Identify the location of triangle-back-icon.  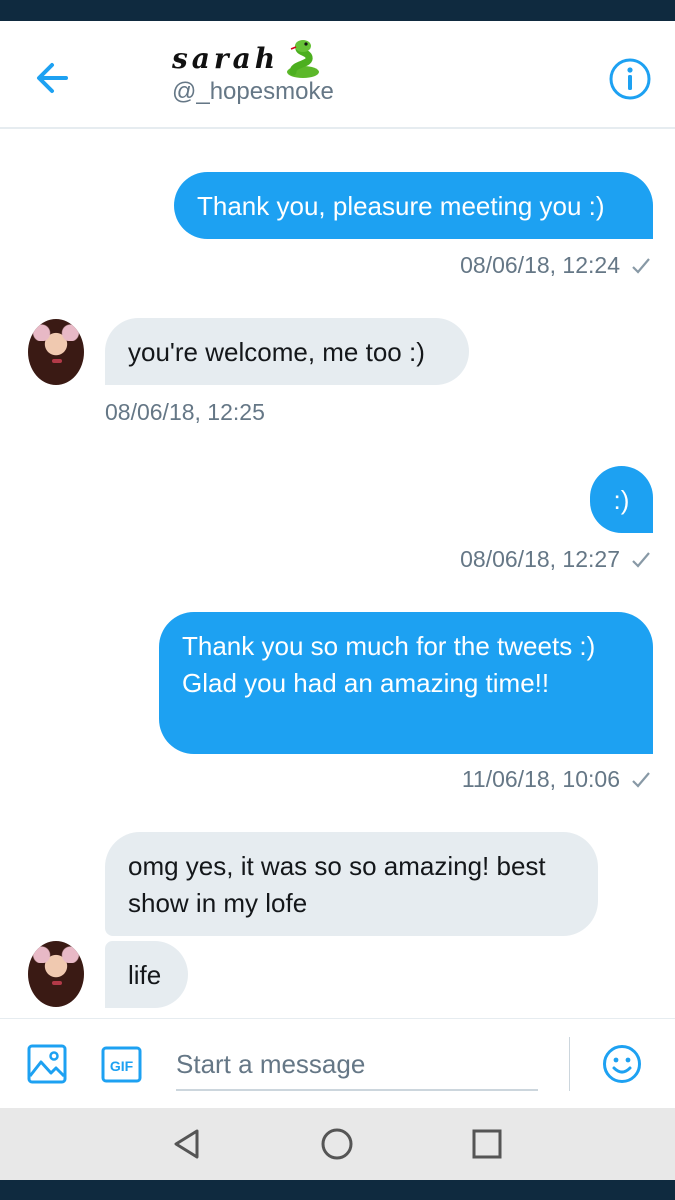
(186, 1144).